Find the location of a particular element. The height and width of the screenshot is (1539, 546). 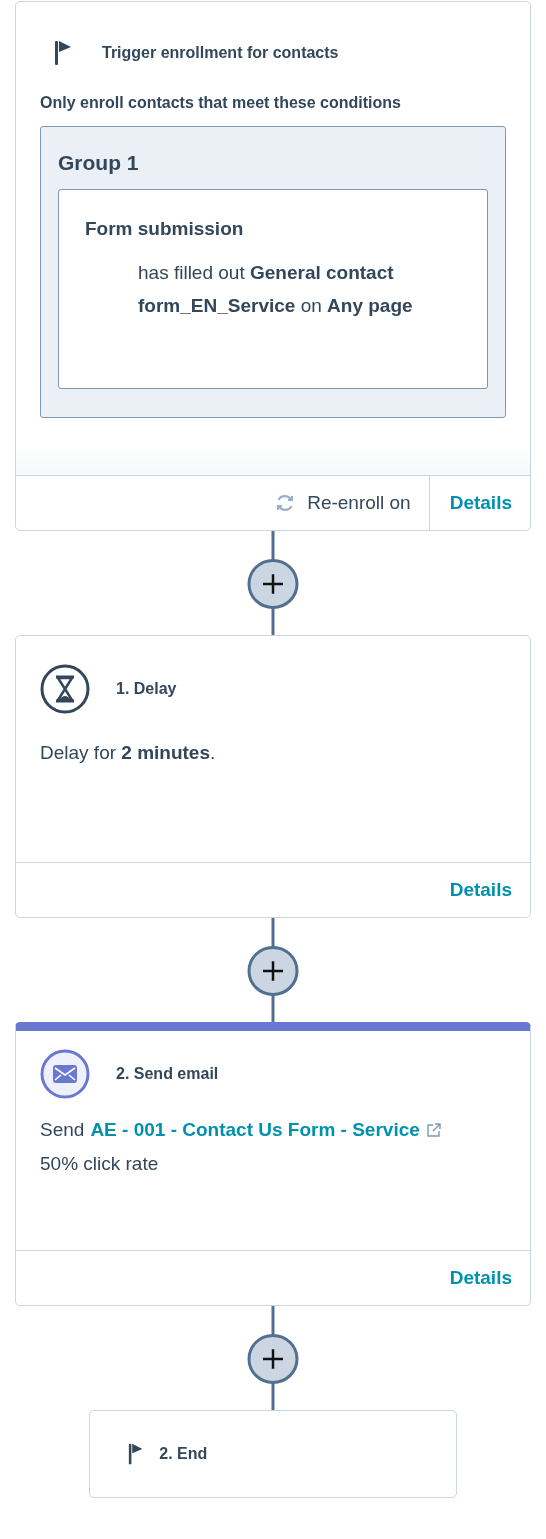

envelope-icon is located at coordinates (65, 1074).